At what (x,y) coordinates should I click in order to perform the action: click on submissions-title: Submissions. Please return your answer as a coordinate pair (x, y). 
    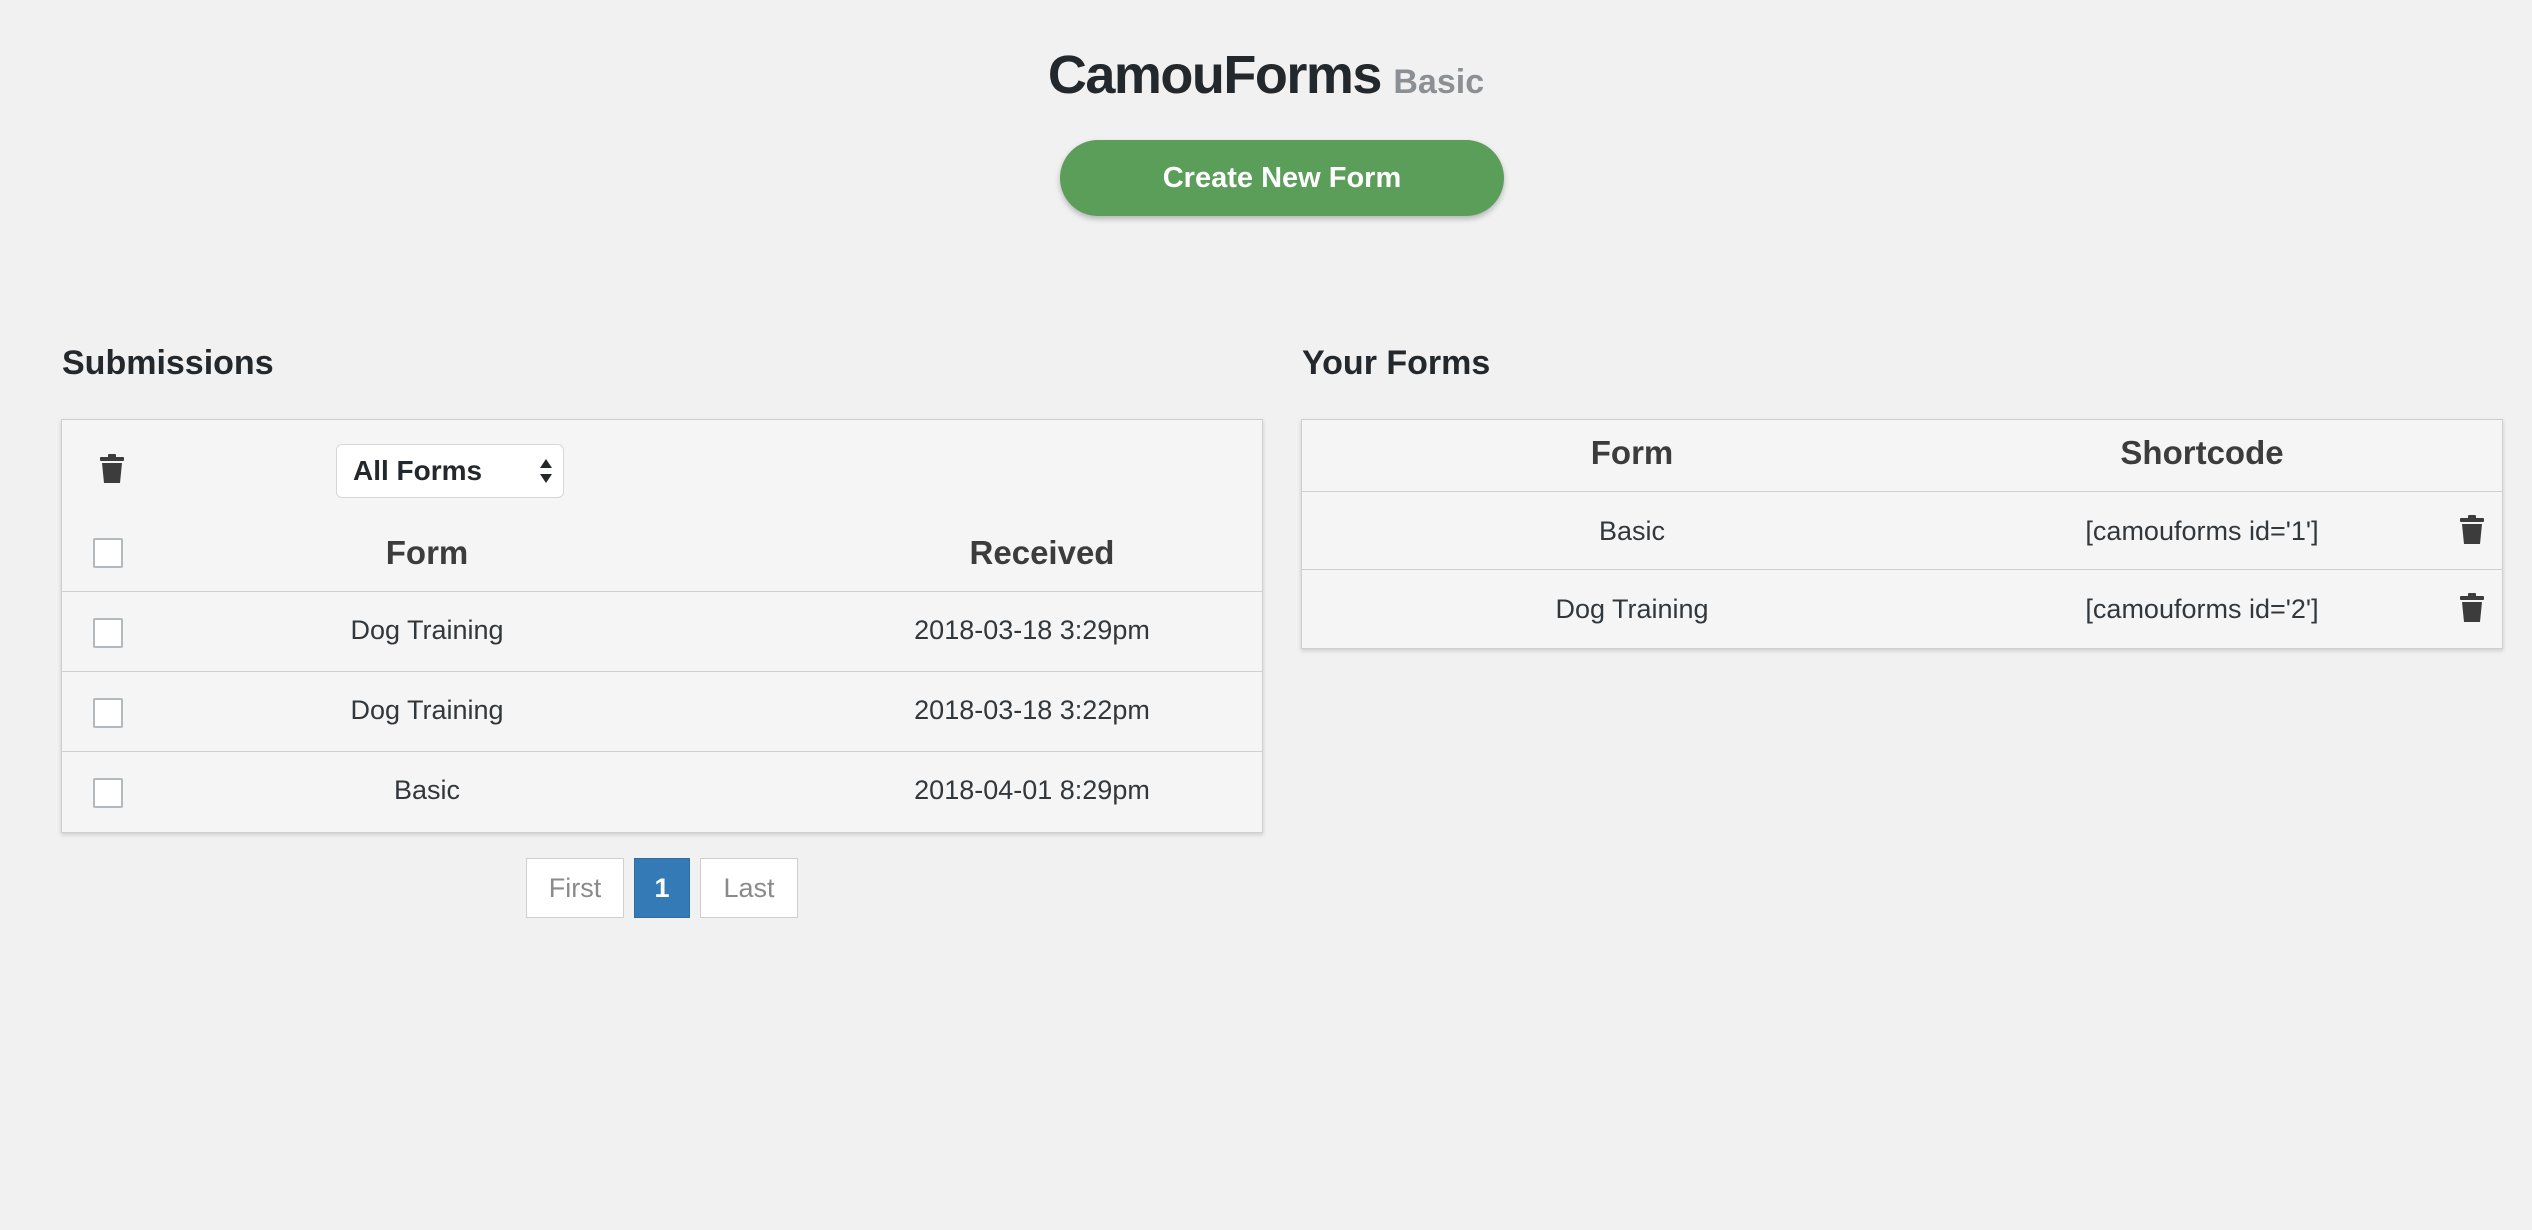
    Looking at the image, I should click on (168, 363).